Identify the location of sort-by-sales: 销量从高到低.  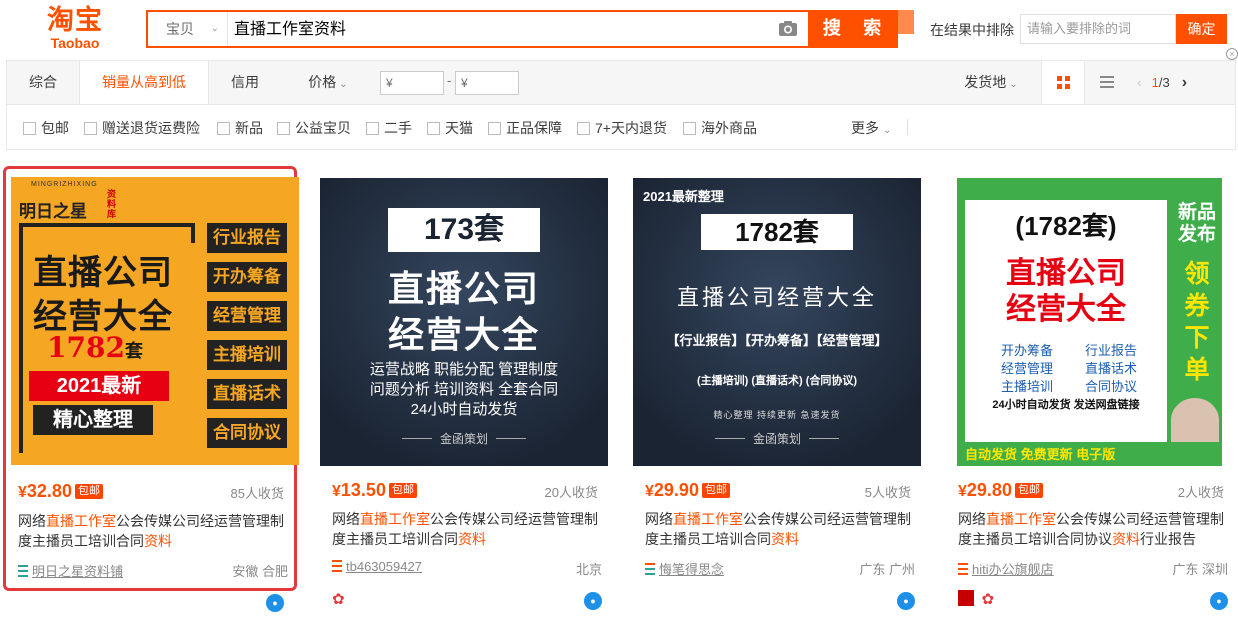
(144, 82).